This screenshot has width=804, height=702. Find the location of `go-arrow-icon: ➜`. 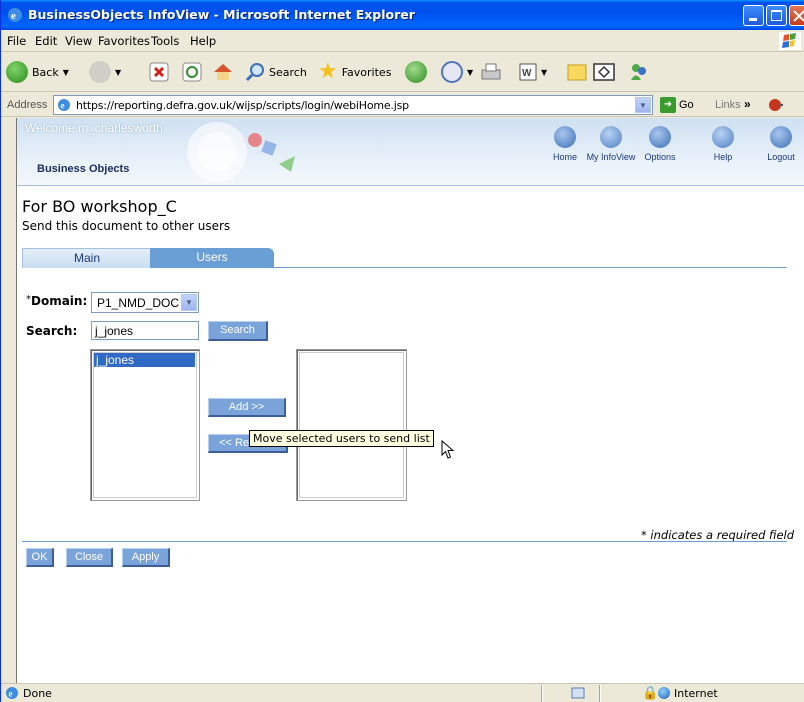

go-arrow-icon: ➜ is located at coordinates (668, 105).